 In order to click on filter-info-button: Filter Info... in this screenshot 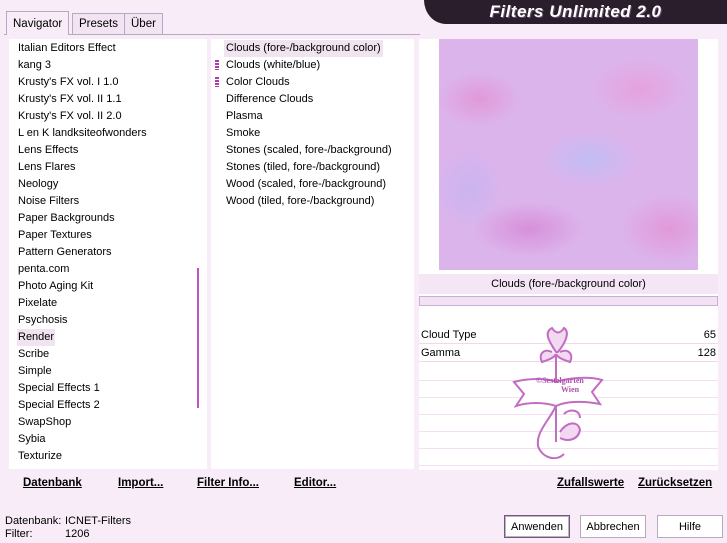, I will do `click(228, 483)`.